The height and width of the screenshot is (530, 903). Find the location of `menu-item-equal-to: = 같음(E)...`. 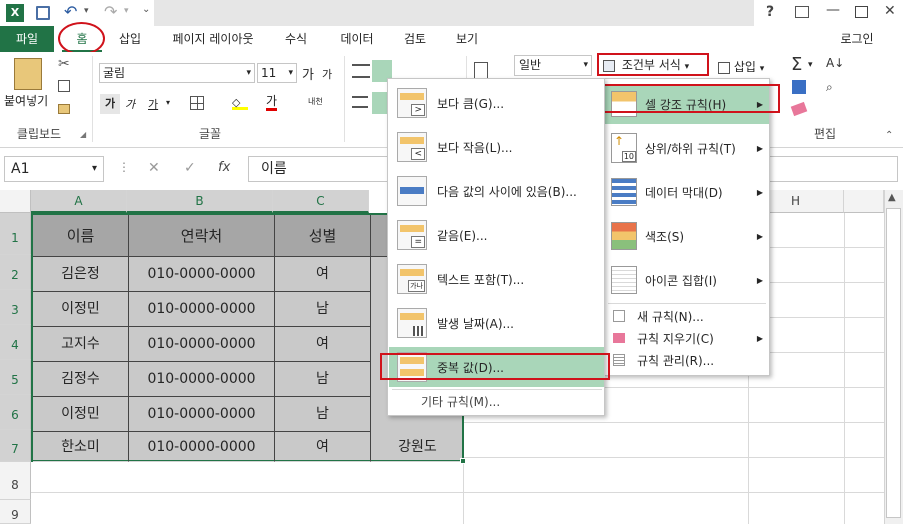

menu-item-equal-to: = 같음(E)... is located at coordinates (496, 235).